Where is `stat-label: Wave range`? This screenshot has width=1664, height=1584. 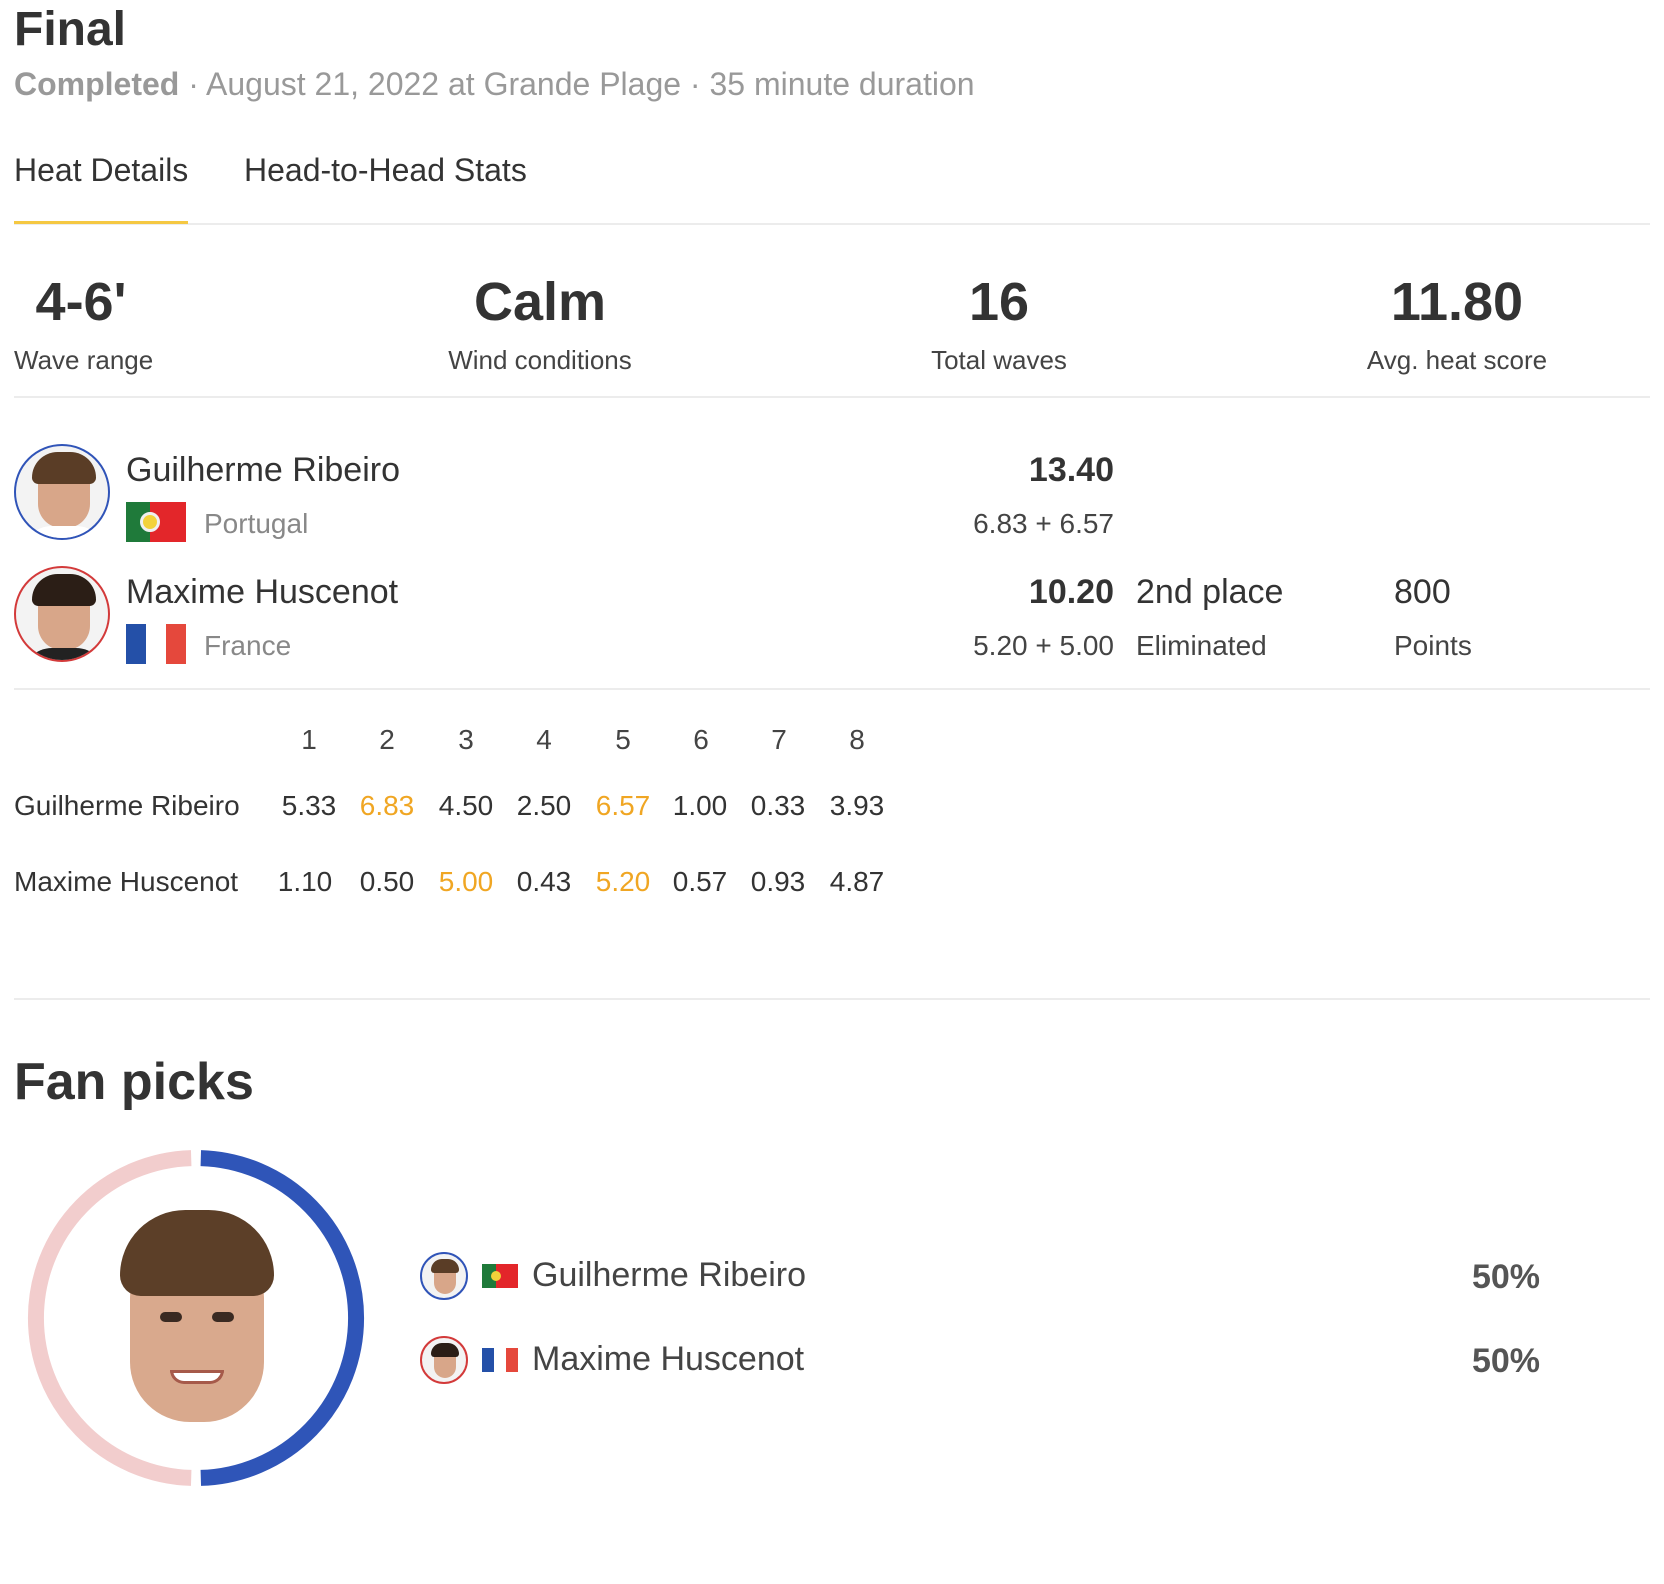 stat-label: Wave range is located at coordinates (84, 360).